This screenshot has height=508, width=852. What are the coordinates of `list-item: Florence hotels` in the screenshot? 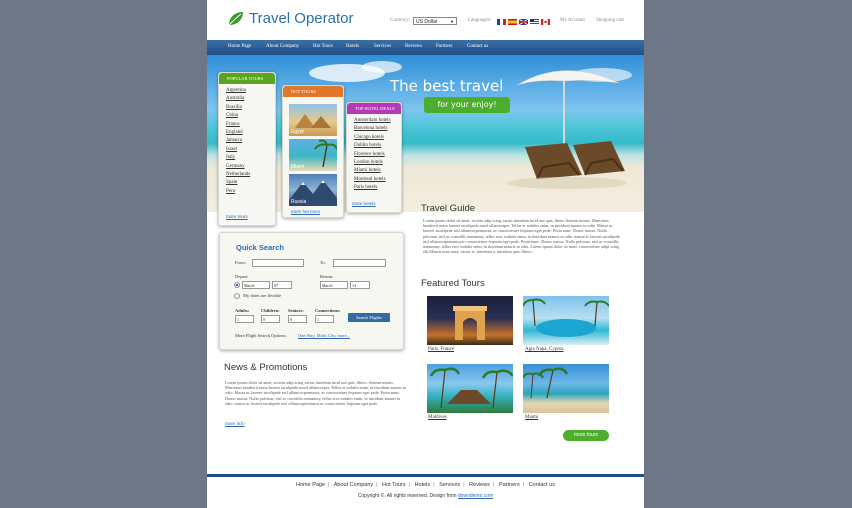 It's located at (377, 155).